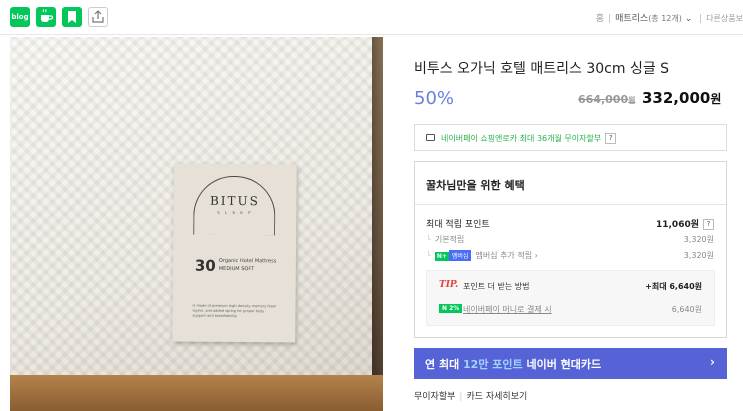 The height and width of the screenshot is (411, 743). Describe the element at coordinates (445, 239) in the screenshot. I see `basic-points-label: └ 기본적립` at that location.